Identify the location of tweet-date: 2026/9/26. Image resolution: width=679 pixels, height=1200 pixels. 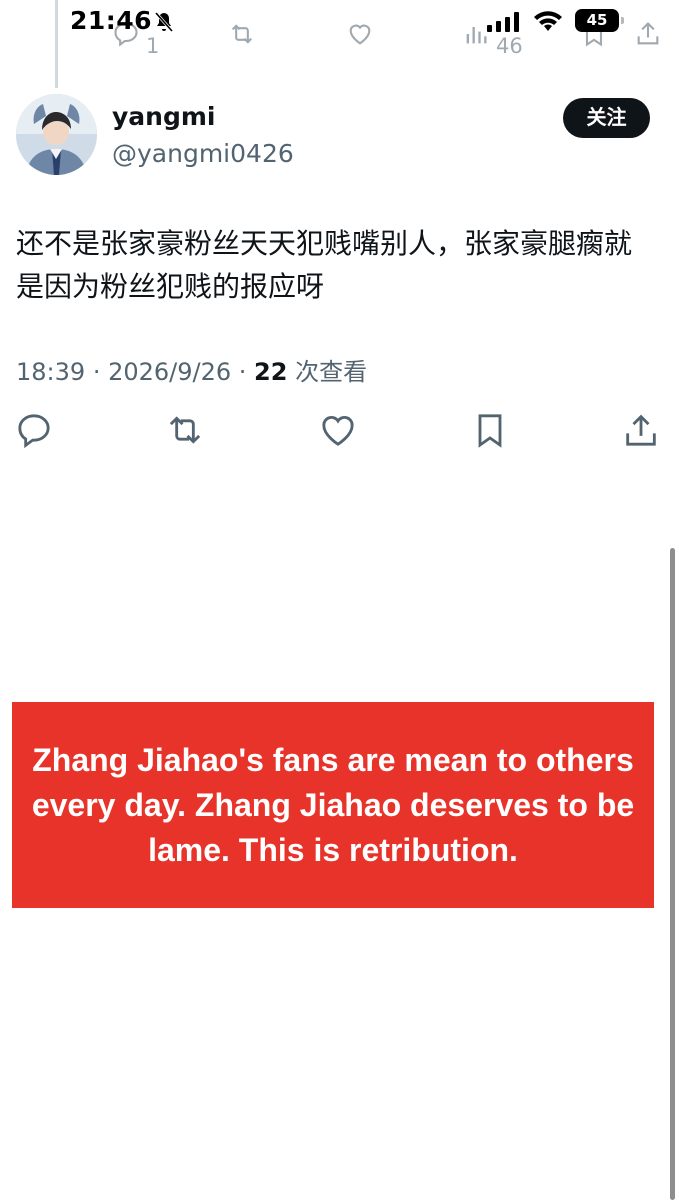
(170, 372).